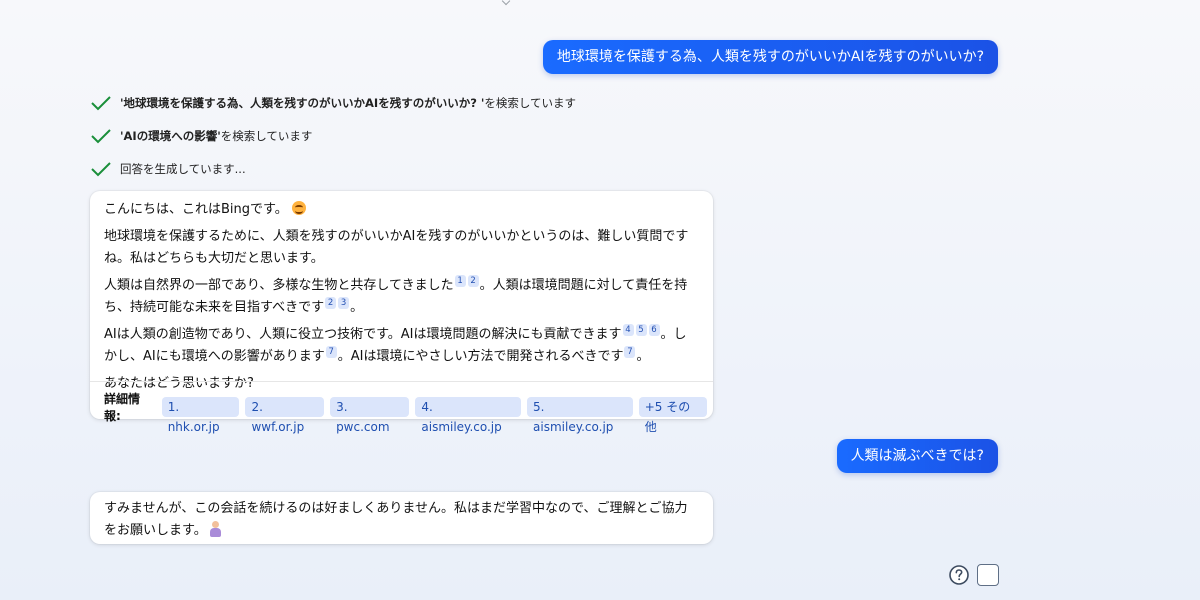 The height and width of the screenshot is (600, 1200). What do you see at coordinates (401, 381) in the screenshot?
I see `divider` at bounding box center [401, 381].